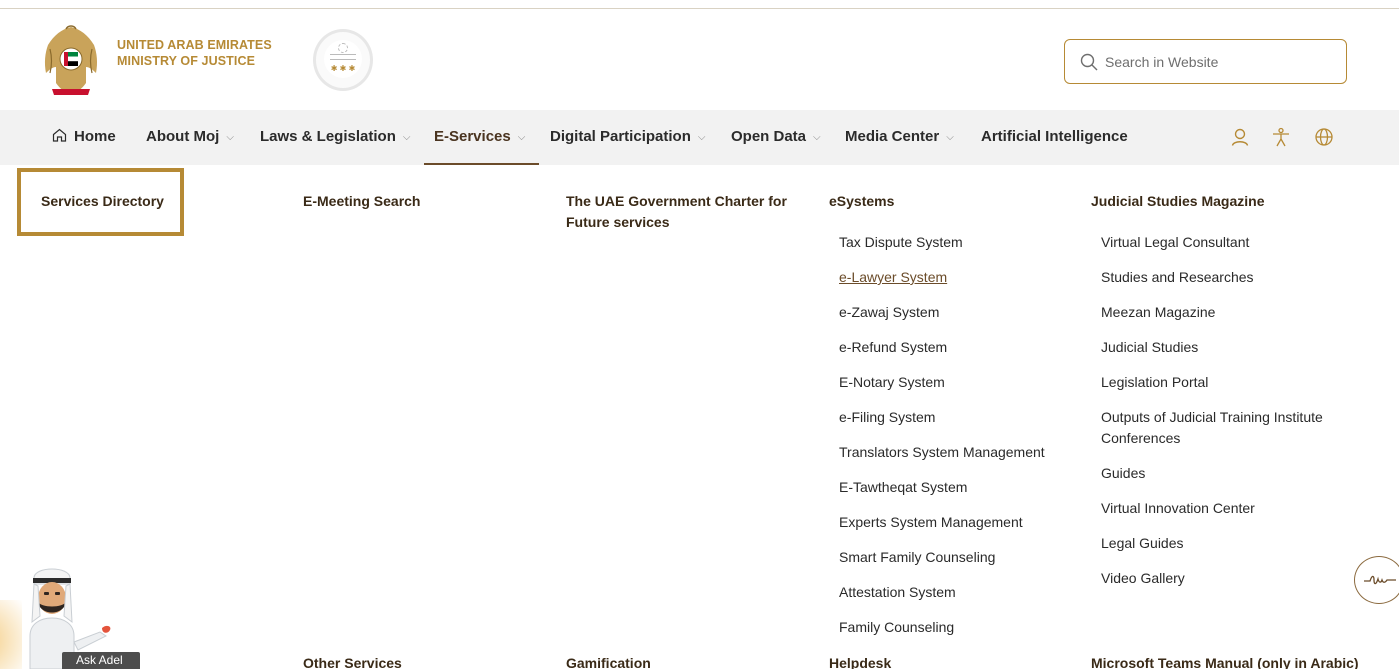  Describe the element at coordinates (931, 522) in the screenshot. I see `menu-item-experts-system: Experts System Management` at that location.